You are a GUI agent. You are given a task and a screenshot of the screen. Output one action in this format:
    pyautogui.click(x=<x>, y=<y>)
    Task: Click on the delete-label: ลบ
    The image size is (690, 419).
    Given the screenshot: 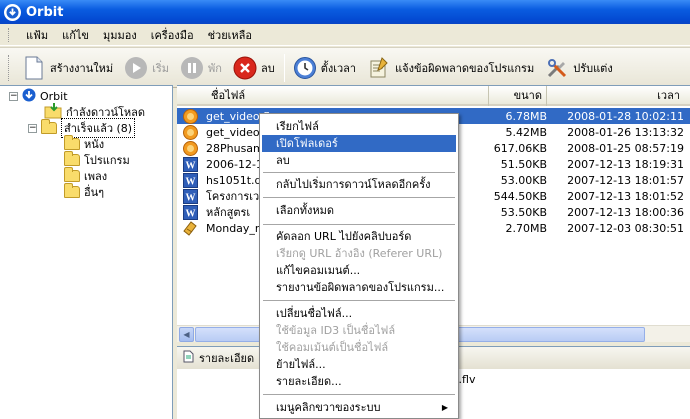 What is the action you would take?
    pyautogui.click(x=267, y=68)
    